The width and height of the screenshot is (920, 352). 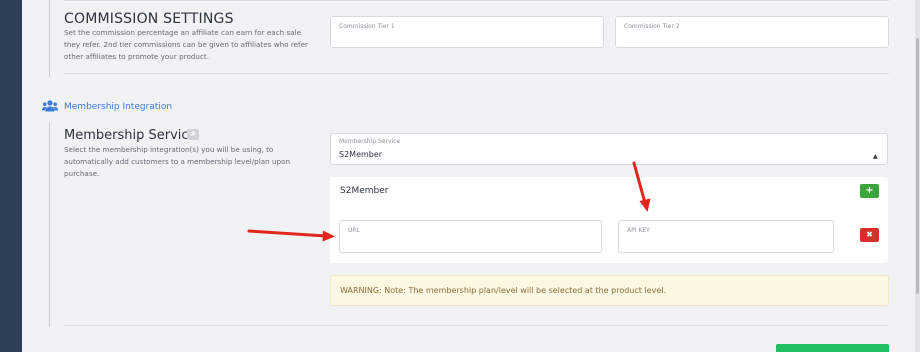 What do you see at coordinates (641, 186) in the screenshot?
I see `arrow-to-api-key-icon` at bounding box center [641, 186].